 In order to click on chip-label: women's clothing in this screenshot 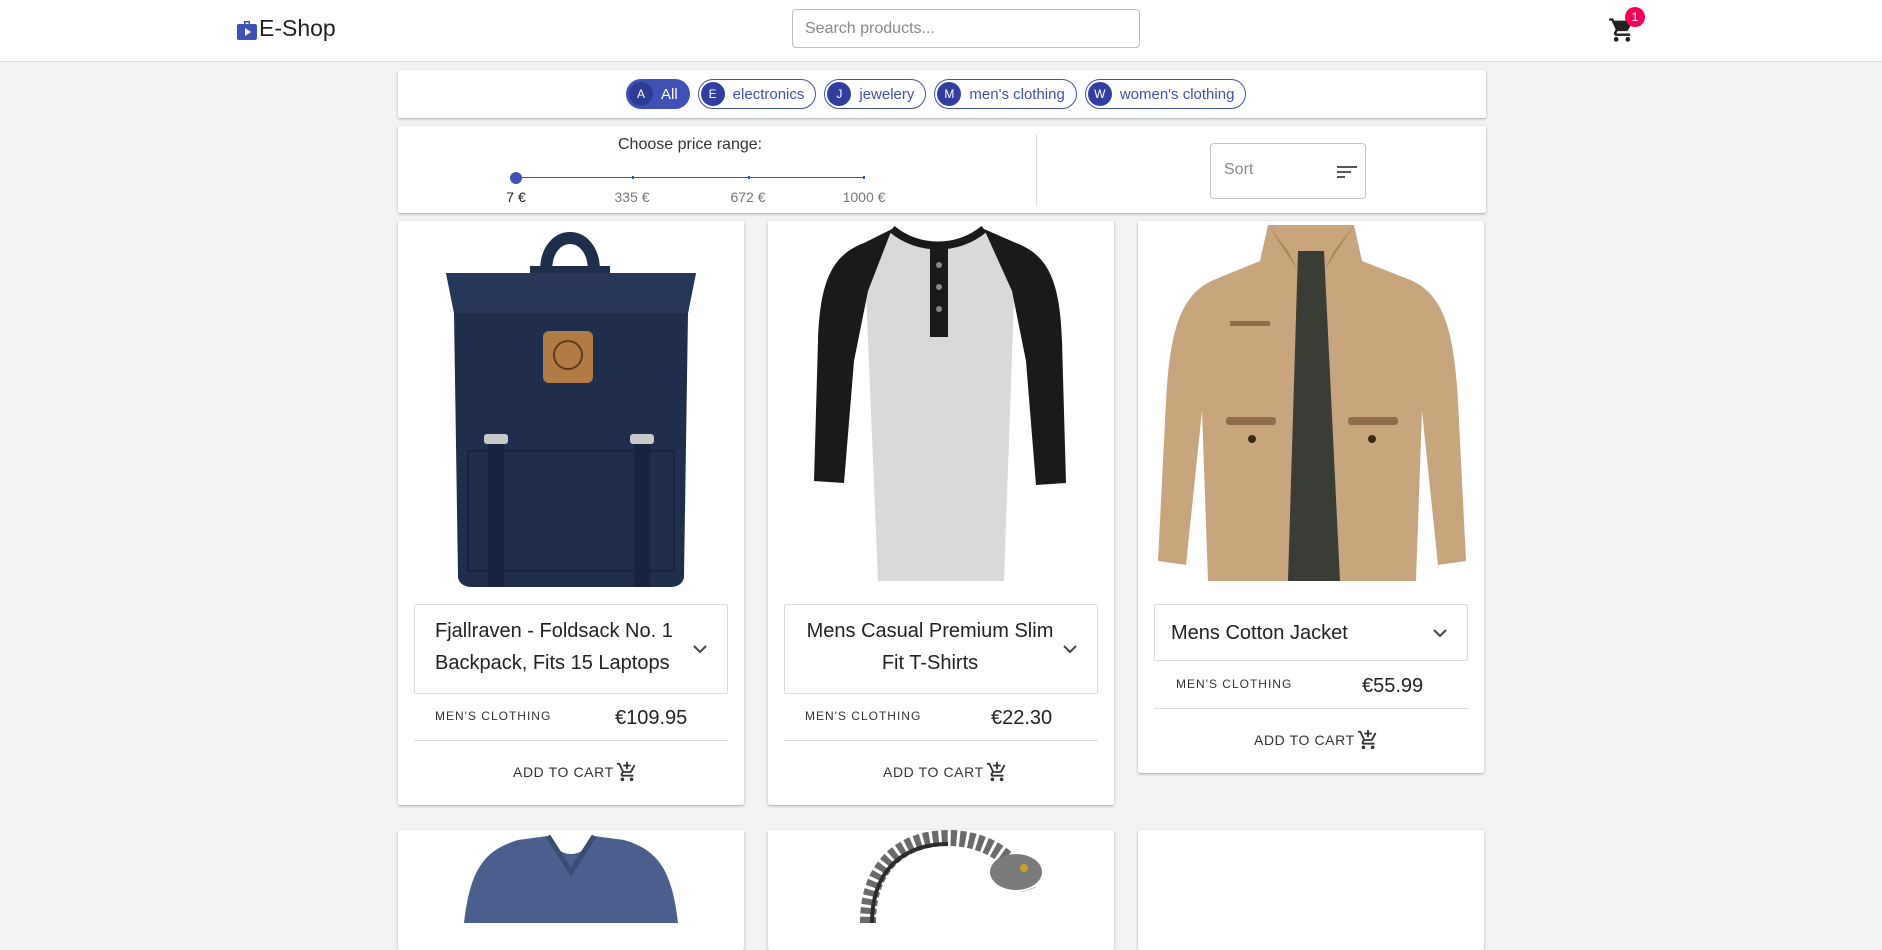, I will do `click(1177, 94)`.